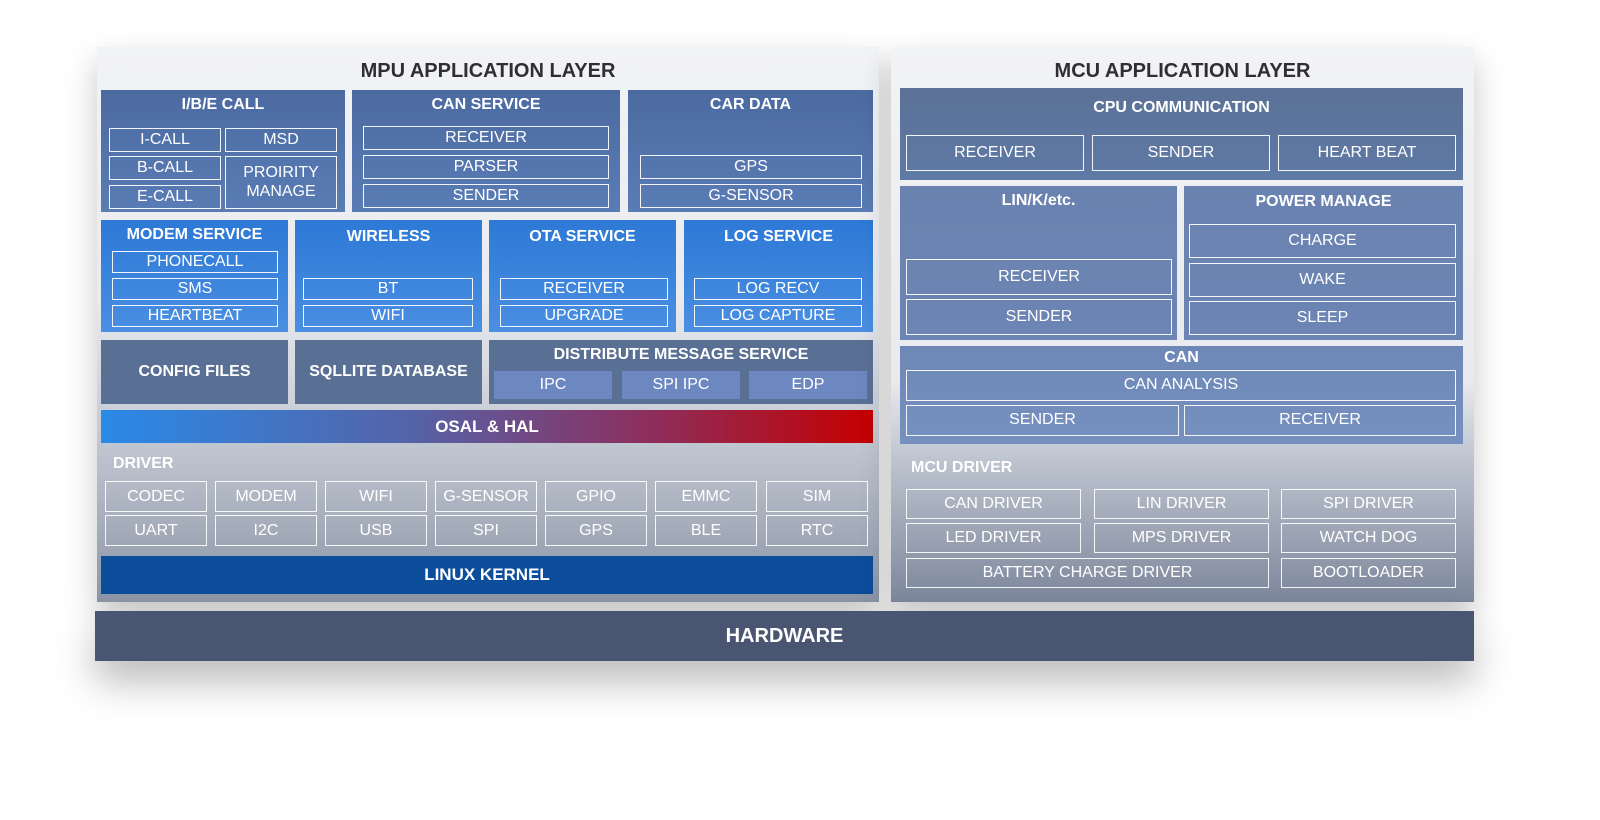 This screenshot has height=820, width=1600. I want to click on heartbeat-box: HEARTBEAT, so click(195, 316).